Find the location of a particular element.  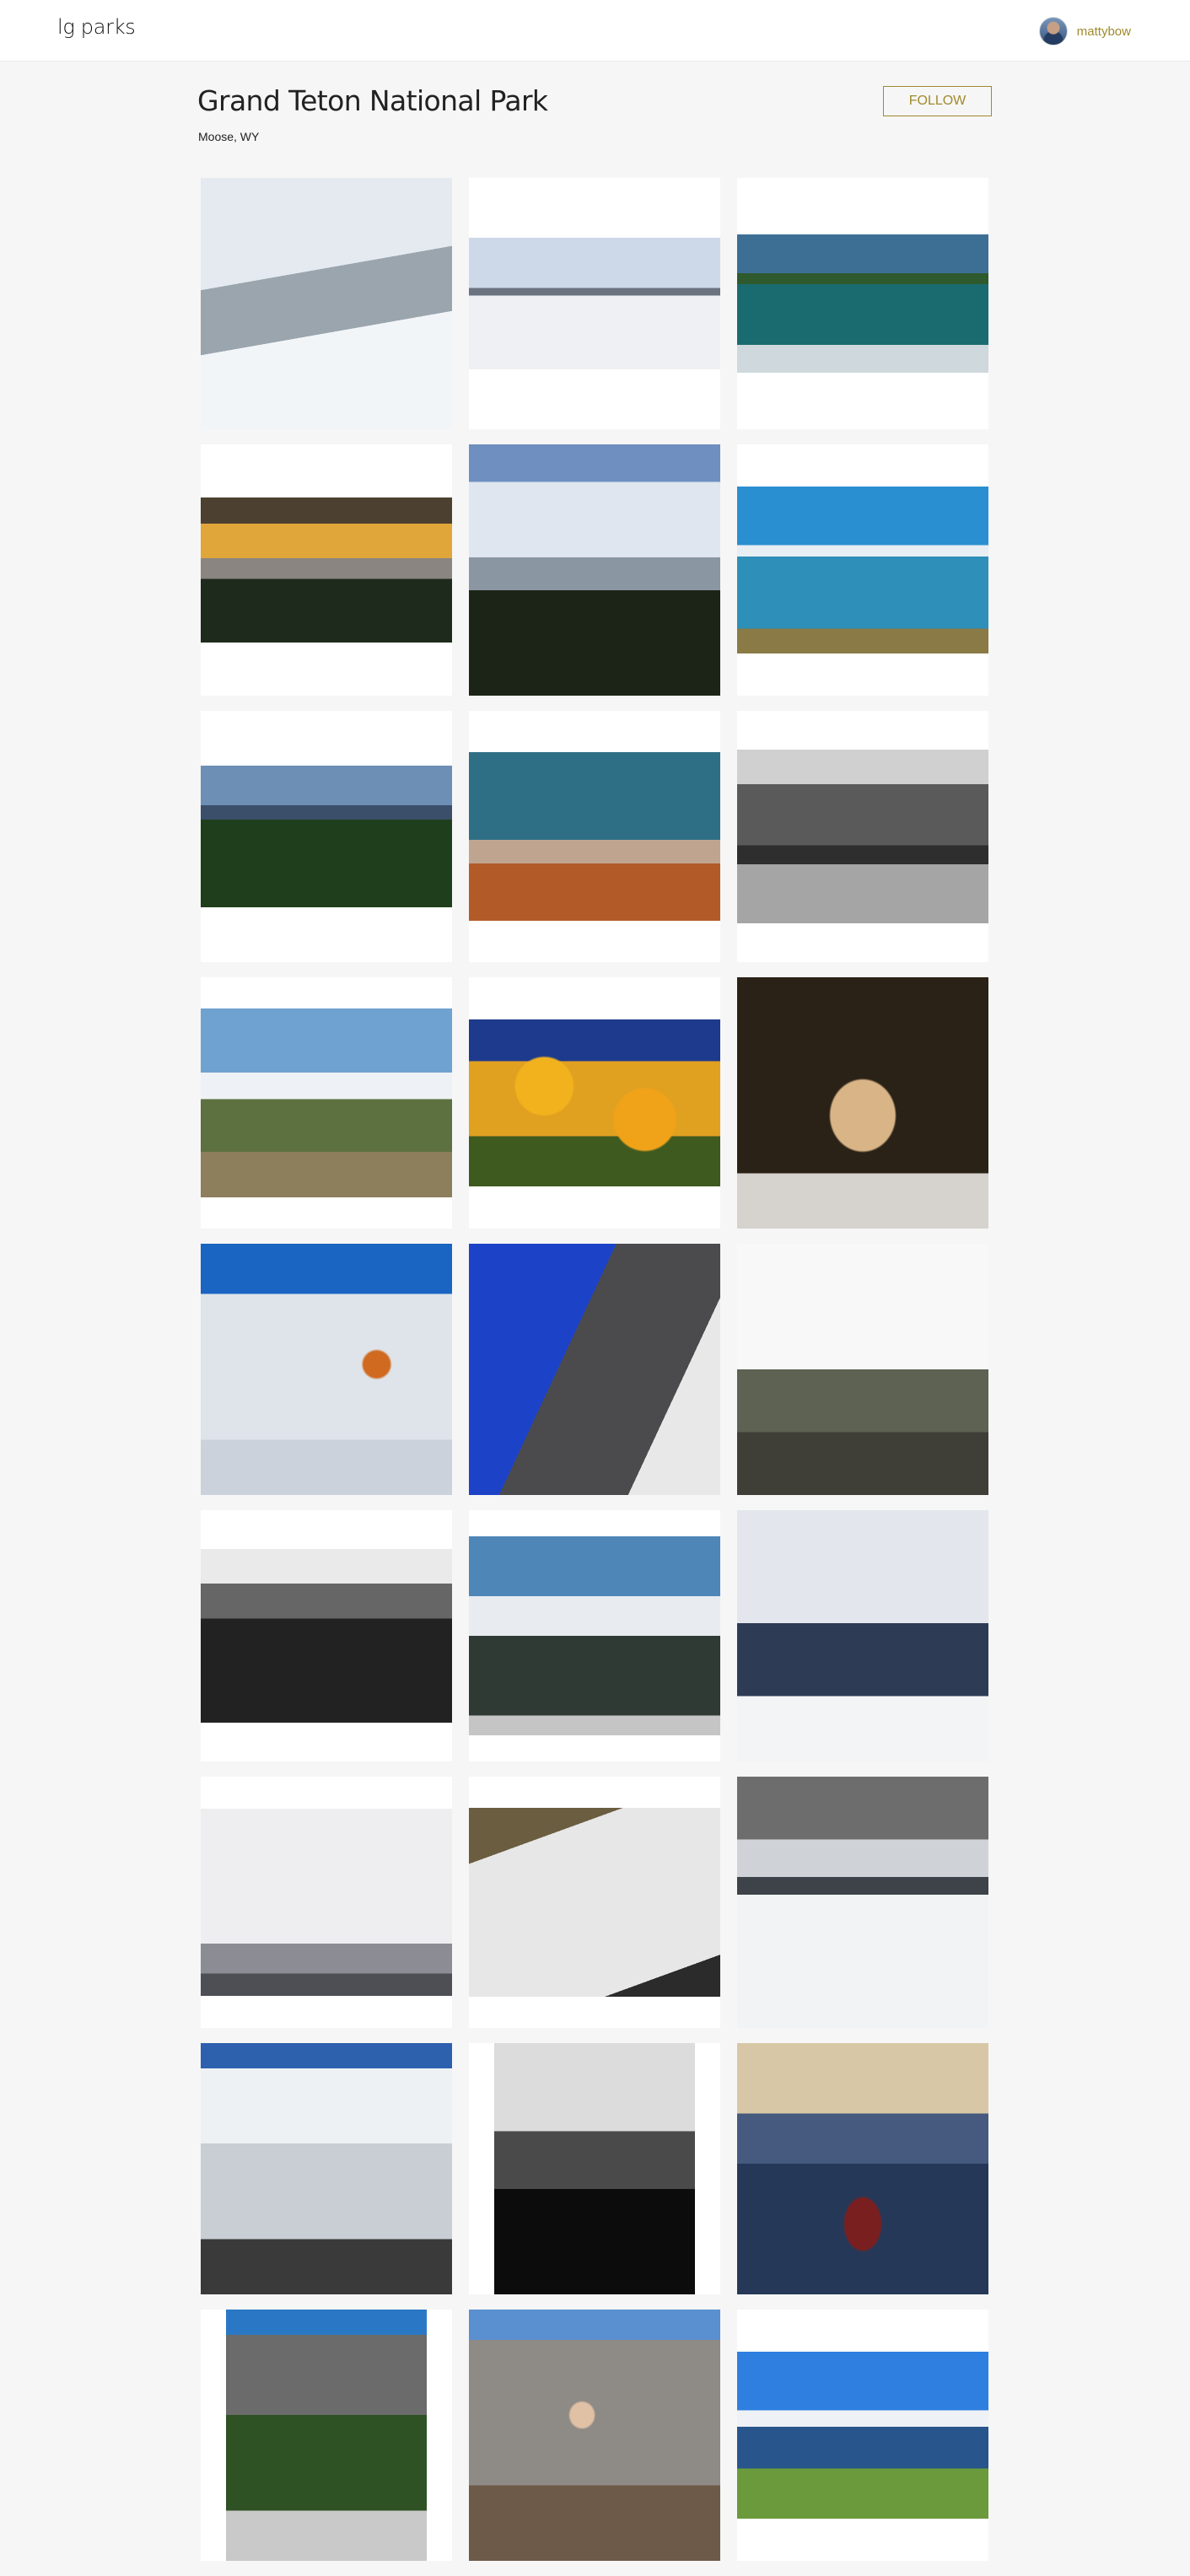

user-menu: mattybow is located at coordinates (1084, 32).